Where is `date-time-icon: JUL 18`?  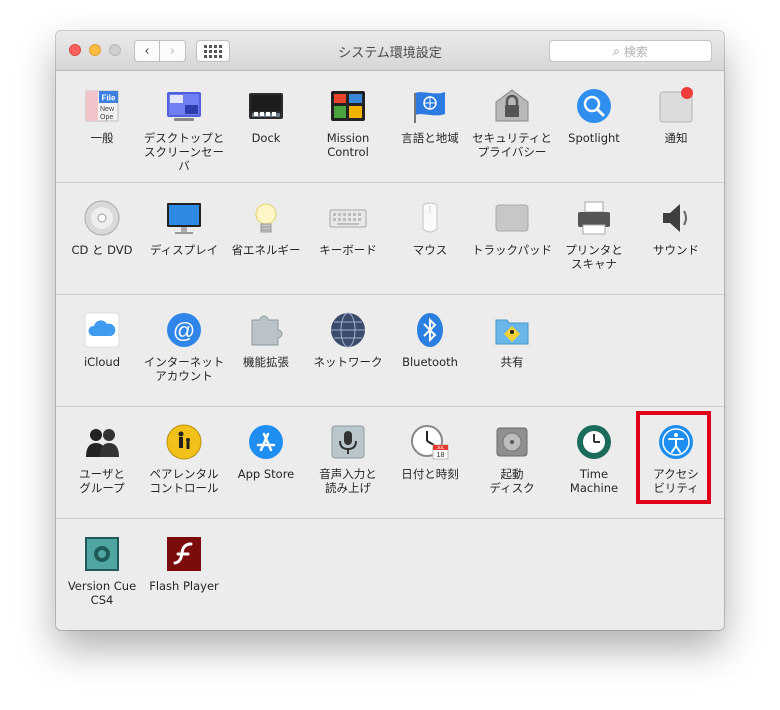 date-time-icon: JUL 18 is located at coordinates (430, 442).